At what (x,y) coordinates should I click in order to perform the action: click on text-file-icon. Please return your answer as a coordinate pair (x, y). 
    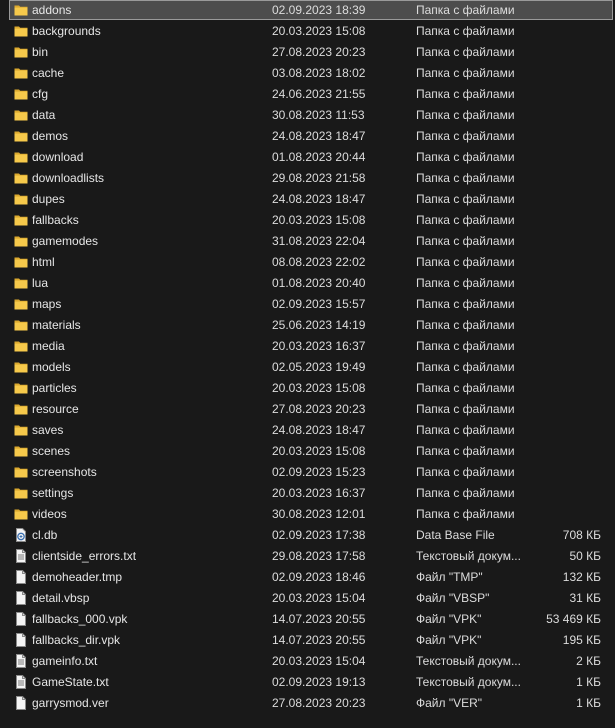
    Looking at the image, I should click on (21, 661).